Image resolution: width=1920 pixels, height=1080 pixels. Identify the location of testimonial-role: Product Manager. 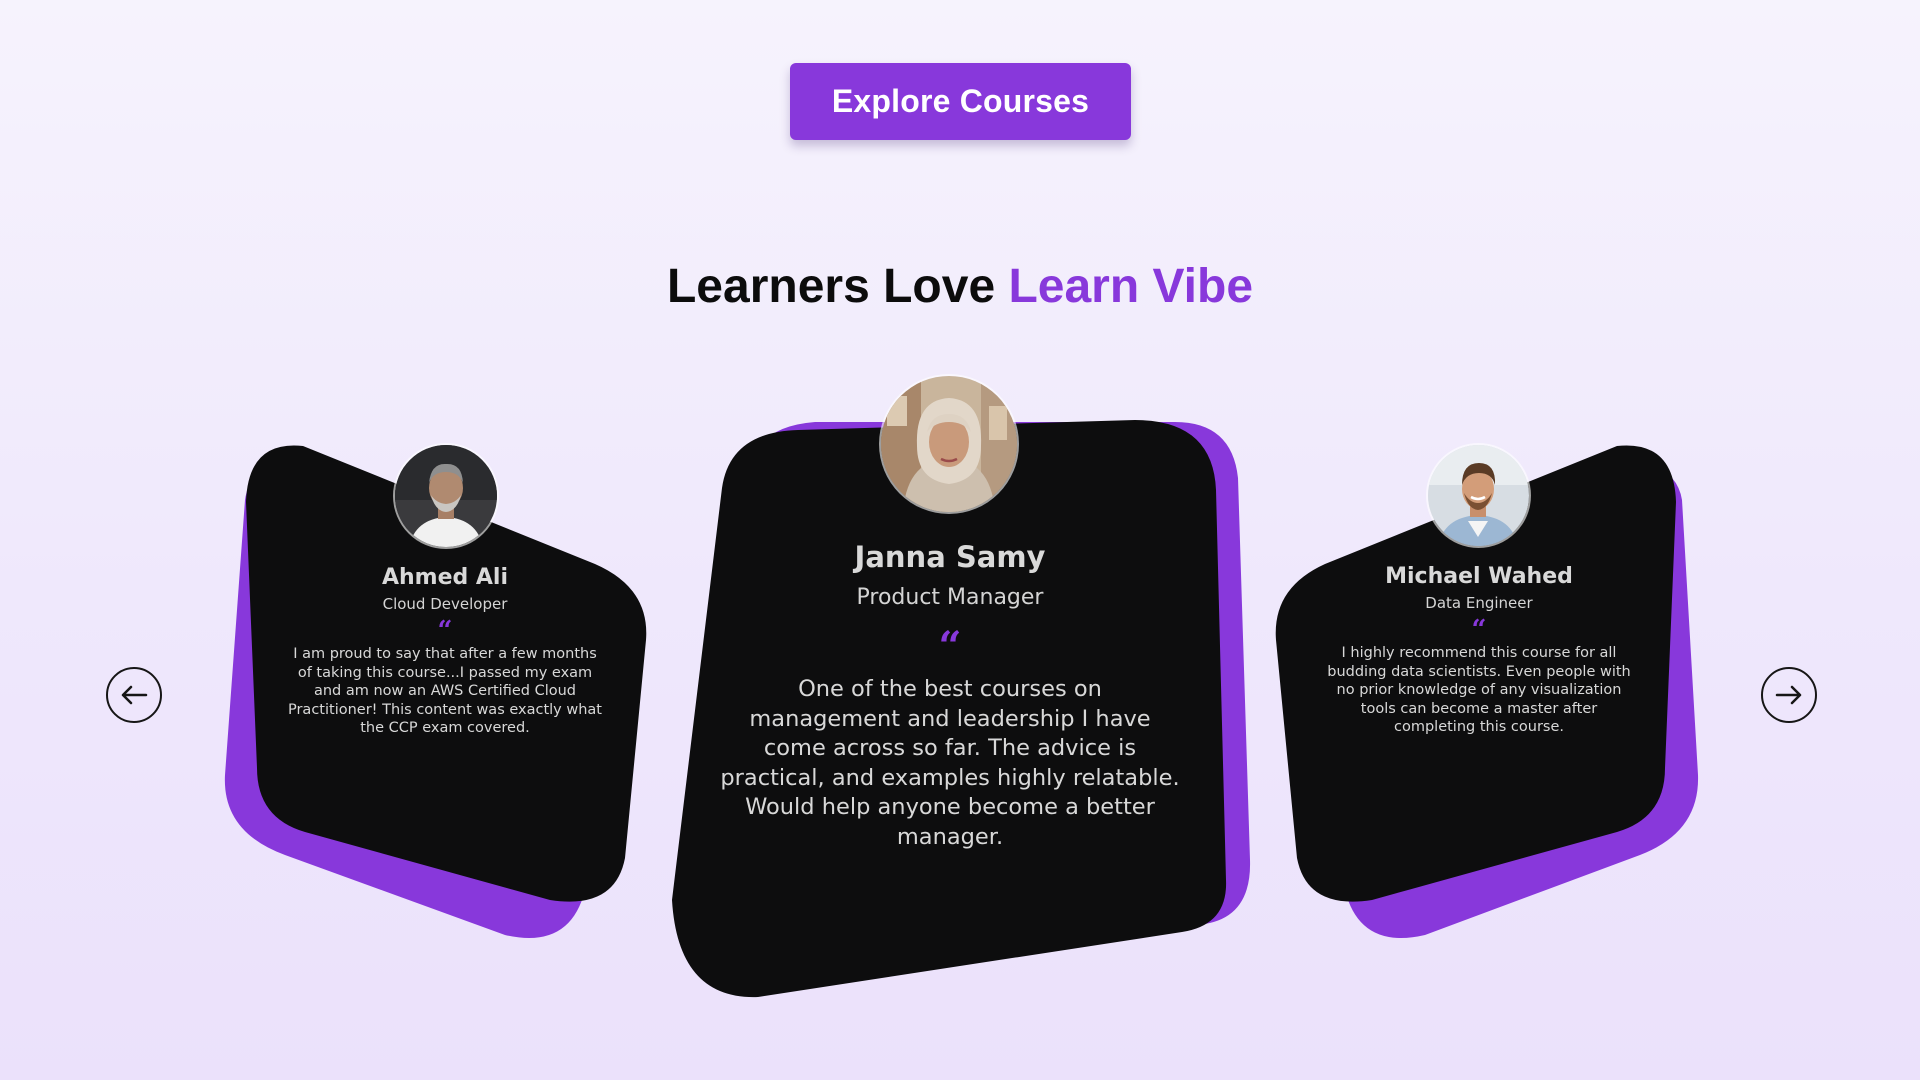
(950, 597).